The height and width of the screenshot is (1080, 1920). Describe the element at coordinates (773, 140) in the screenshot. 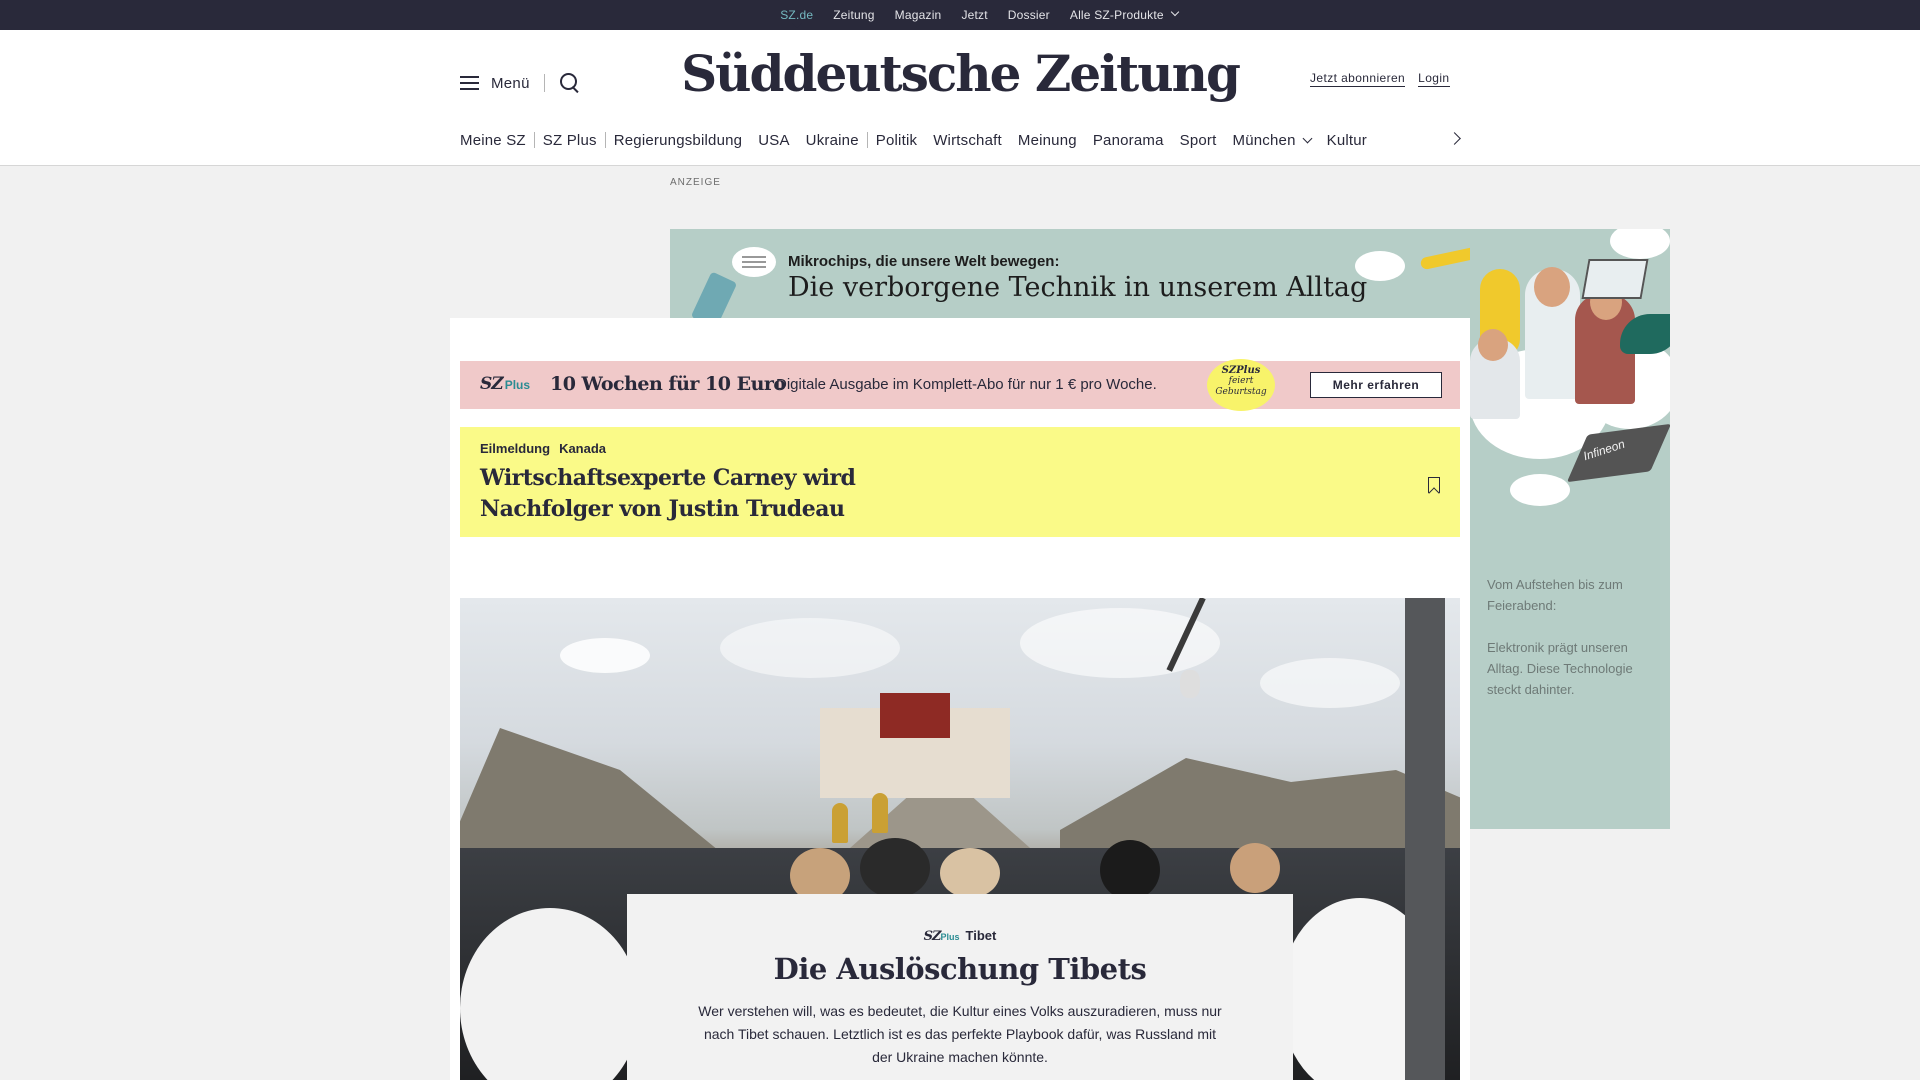

I see `nav-item-usa: USA` at that location.